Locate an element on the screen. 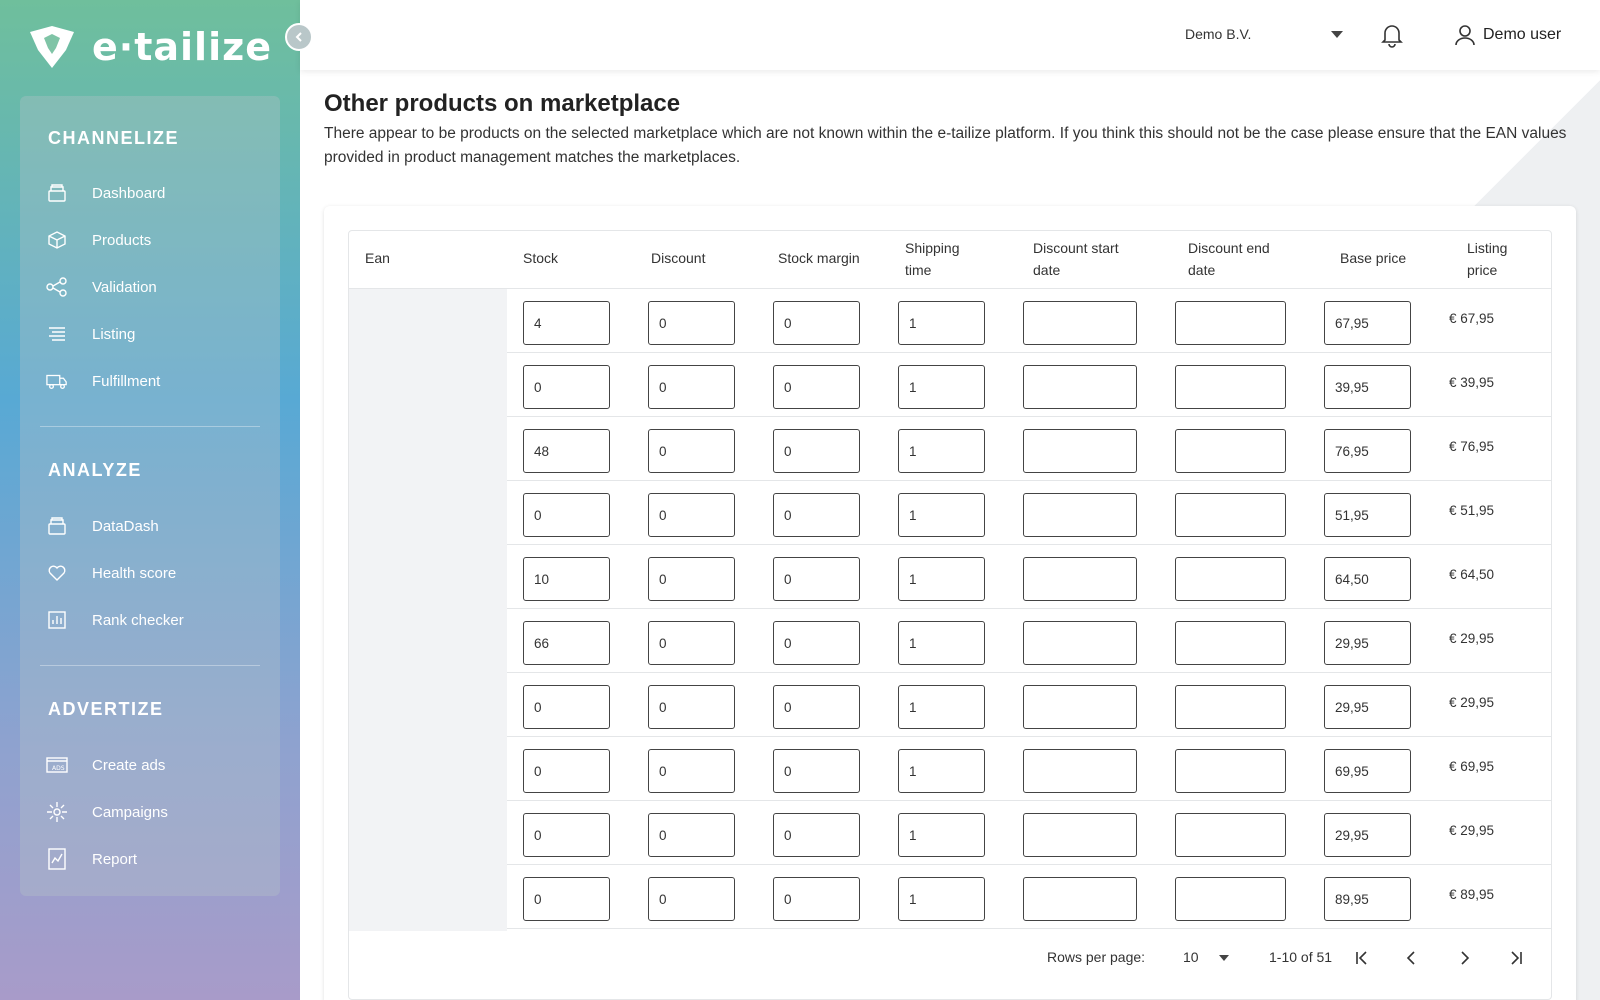 Image resolution: width=1600 pixels, height=1000 pixels. column-header-discount-start-date: Discount start date is located at coordinates (1076, 259).